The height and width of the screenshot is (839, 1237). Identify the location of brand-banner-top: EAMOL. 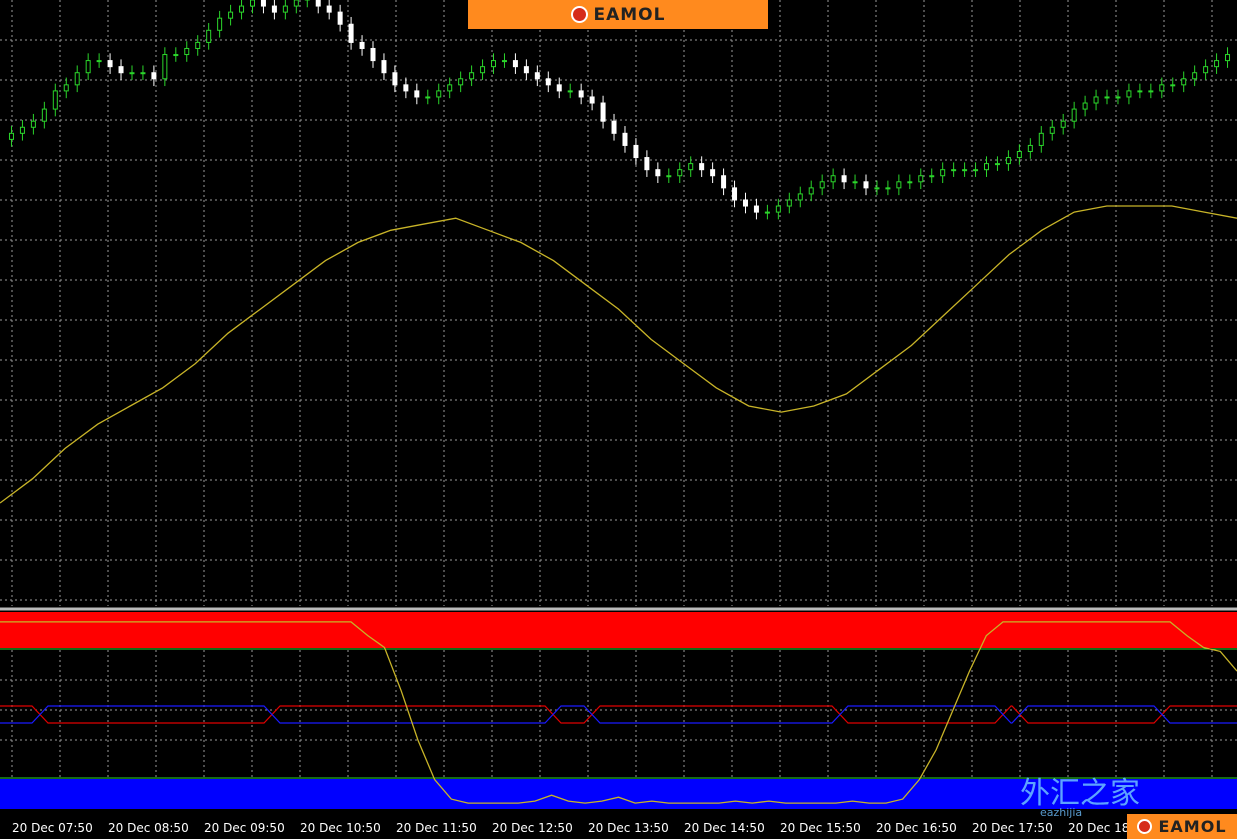
(618, 14).